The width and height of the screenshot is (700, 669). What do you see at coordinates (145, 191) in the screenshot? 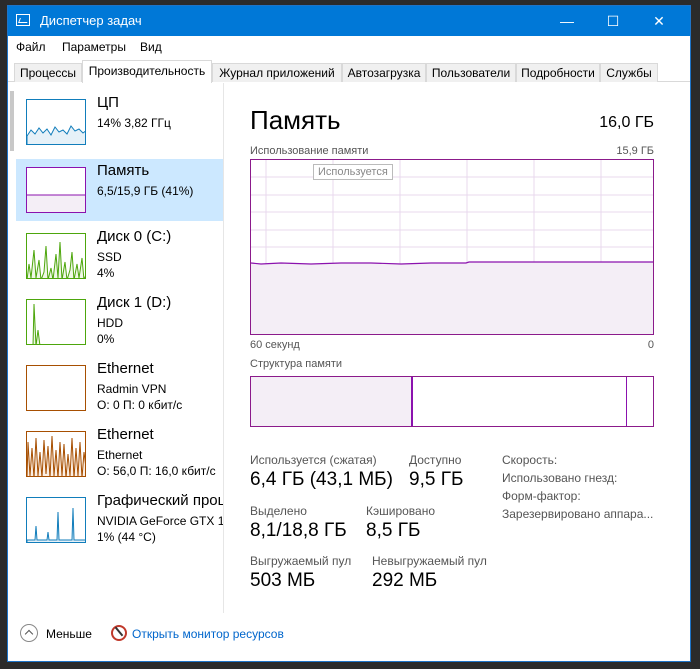
I see `sidebar-item-detail: 6,5/15,9 ГБ (41%)` at bounding box center [145, 191].